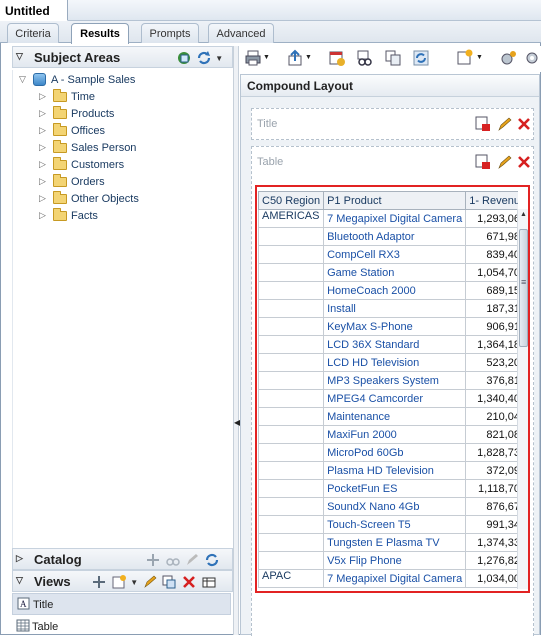 This screenshot has height=638, width=541. Describe the element at coordinates (236, 340) in the screenshot. I see `panel-splitter: ◀` at that location.